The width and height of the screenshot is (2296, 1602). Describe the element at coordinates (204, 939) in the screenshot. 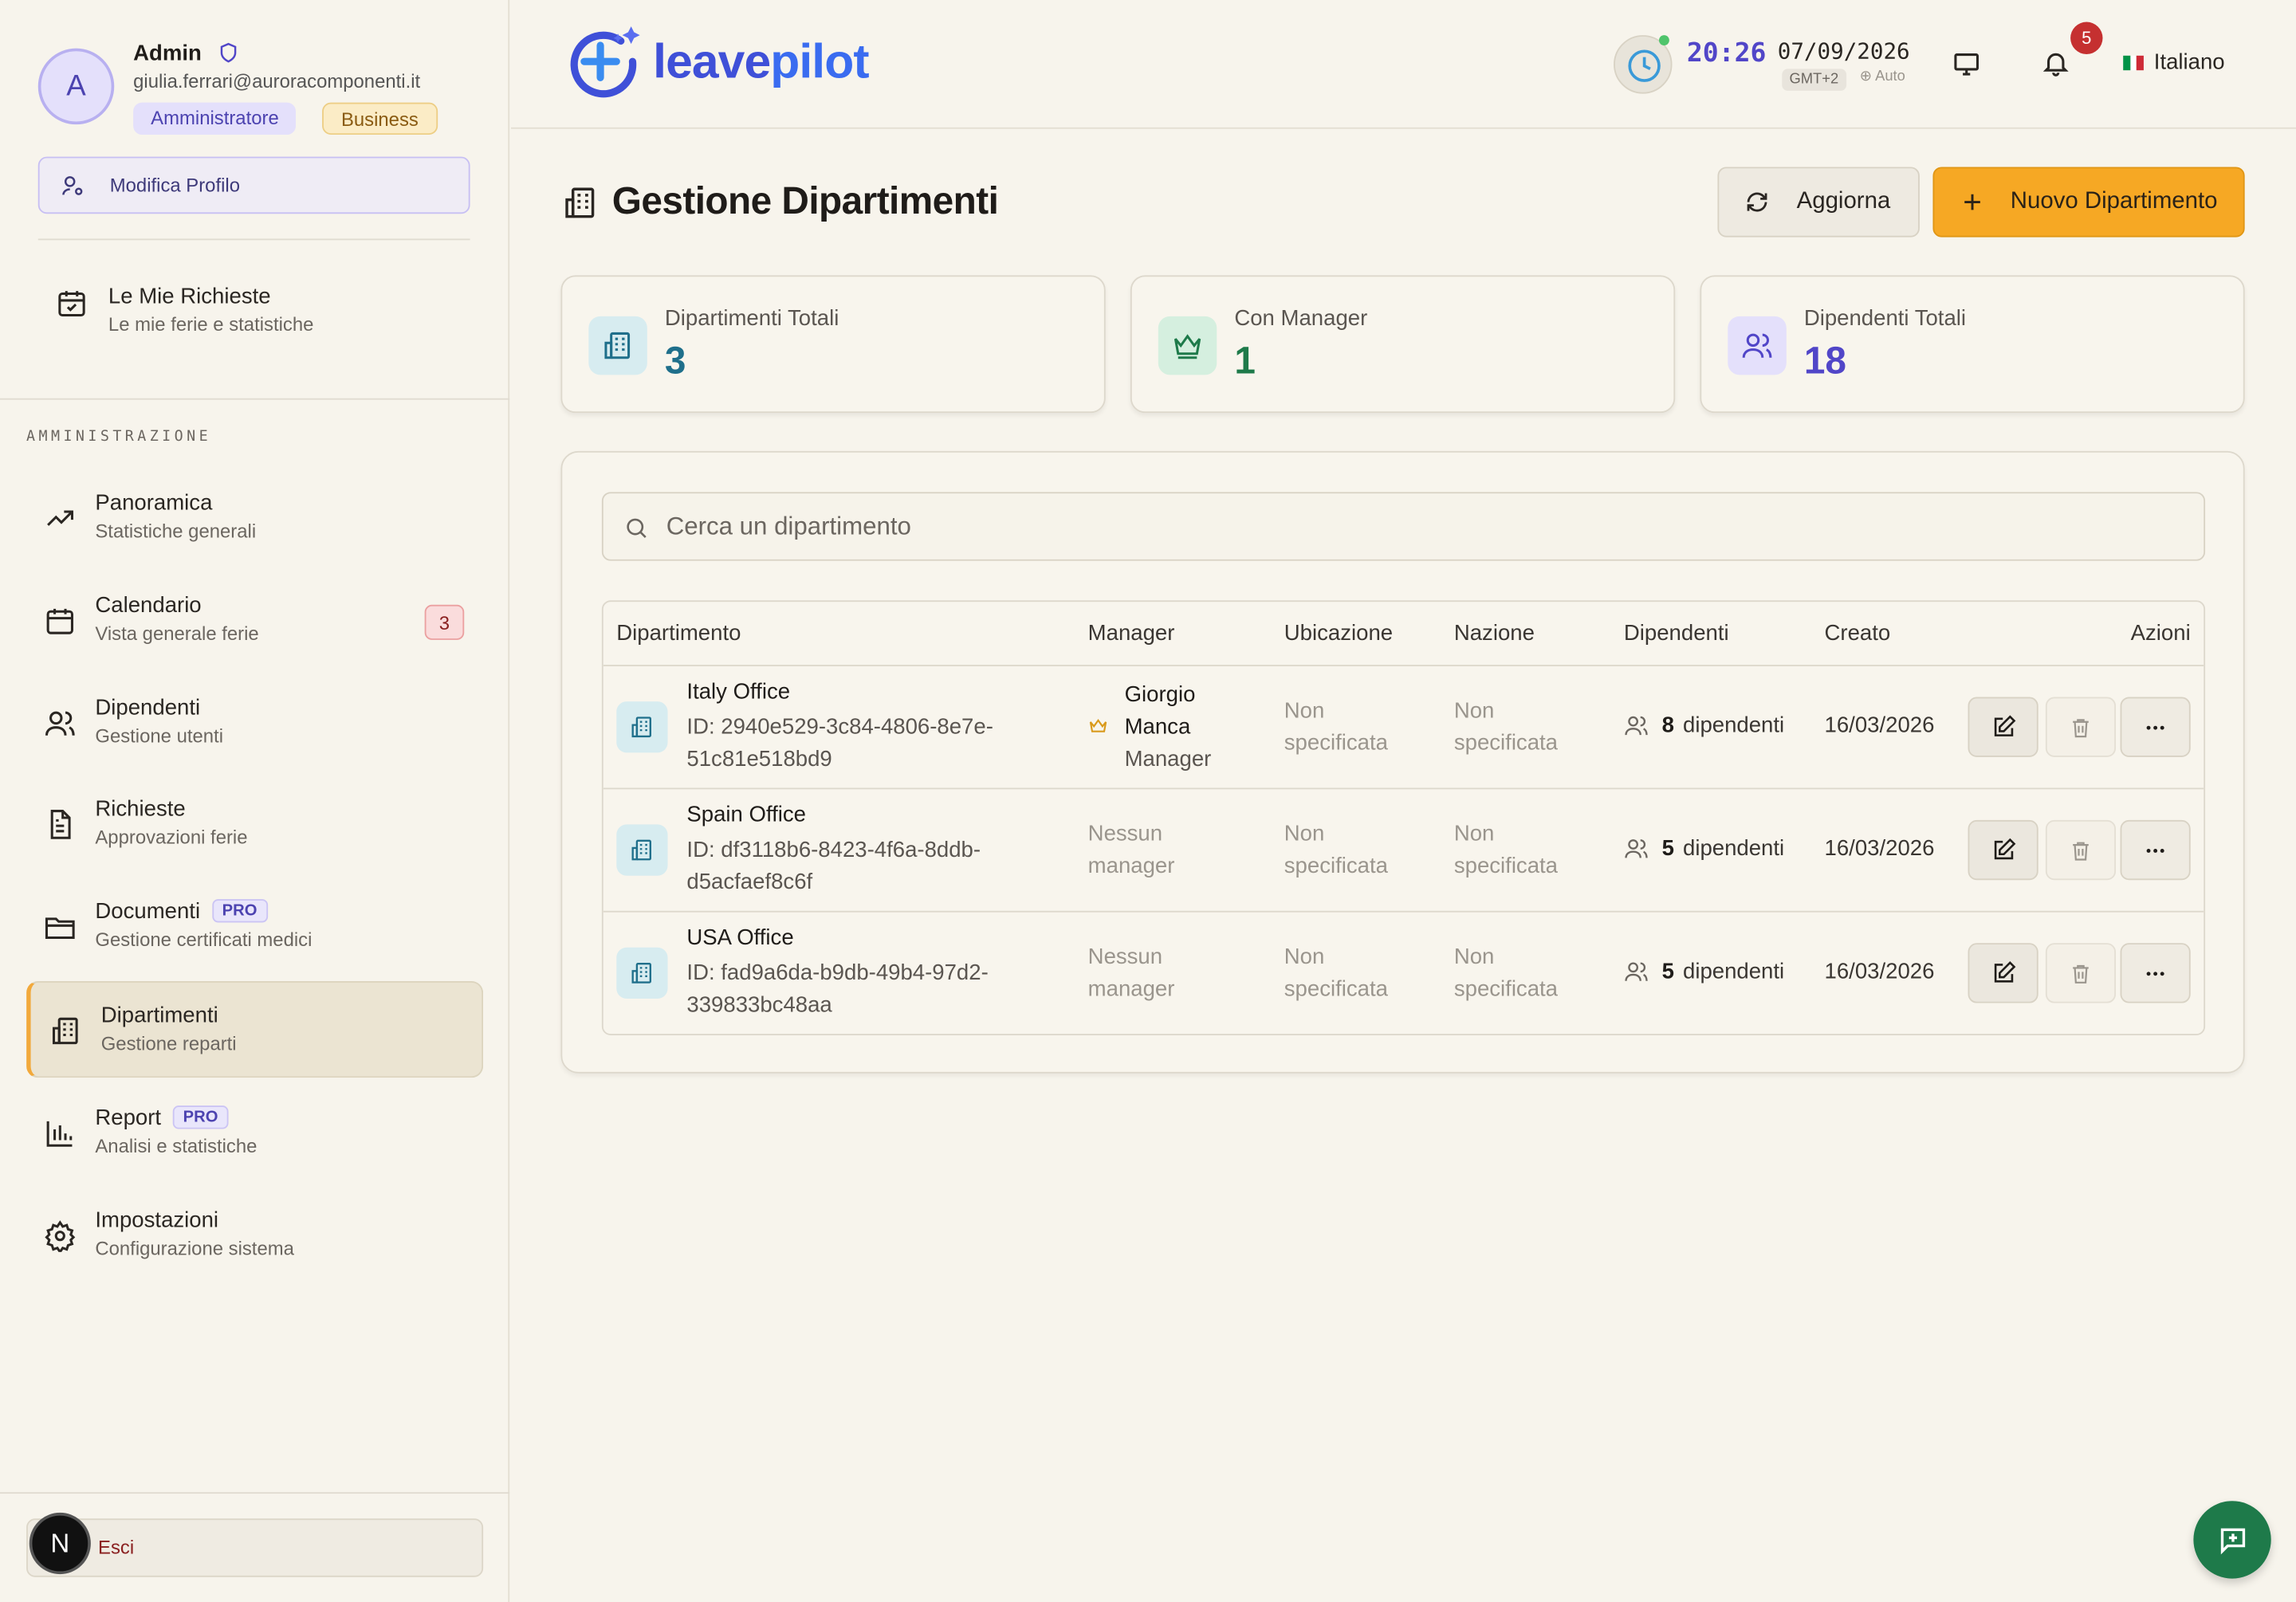

I see `sidebar-item-sub: Gestione certificati medici` at that location.